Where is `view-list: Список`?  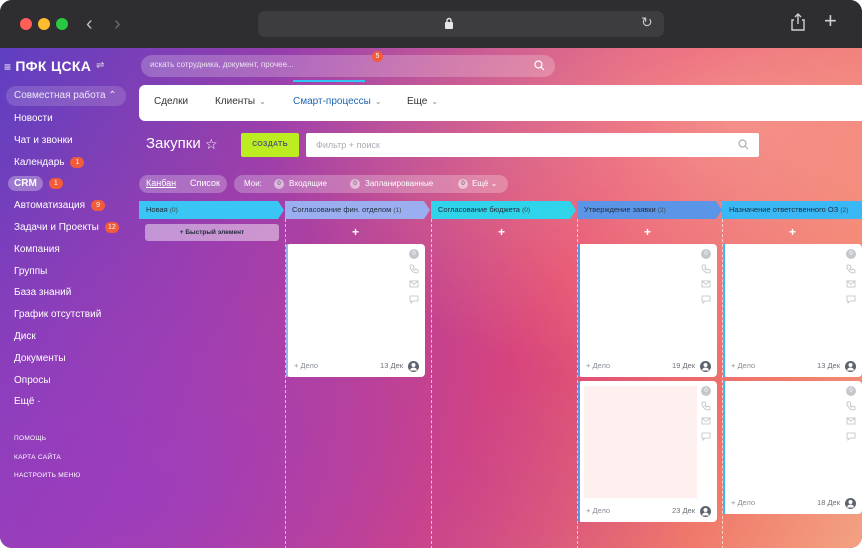 view-list: Список is located at coordinates (205, 183).